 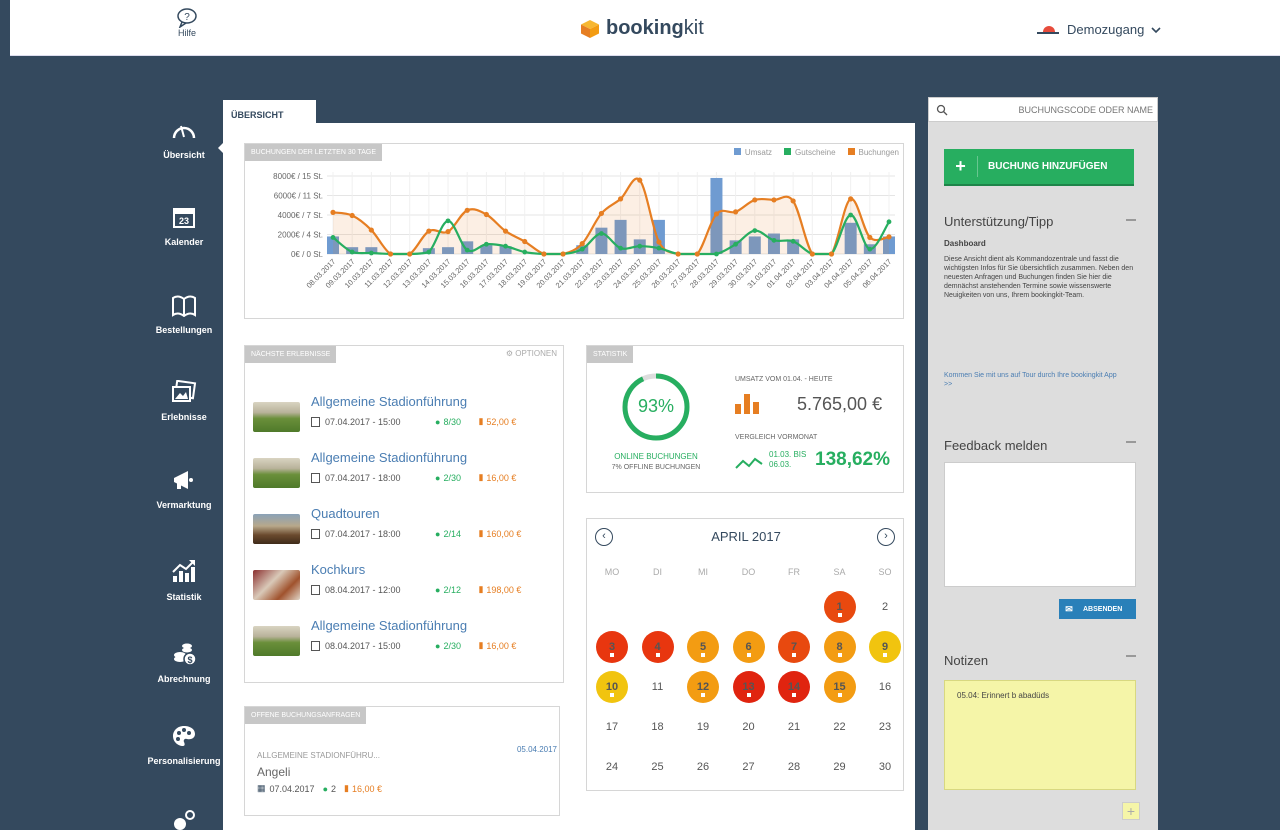 What do you see at coordinates (531, 353) in the screenshot?
I see `options-button: ⚙ OPTIONEN` at bounding box center [531, 353].